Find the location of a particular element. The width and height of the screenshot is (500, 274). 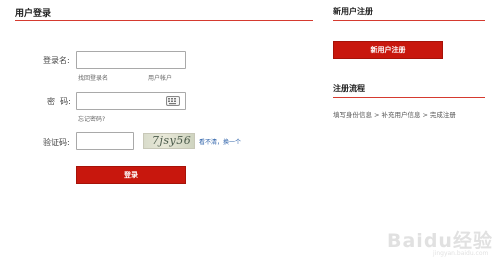

register-section-divider is located at coordinates (409, 20).